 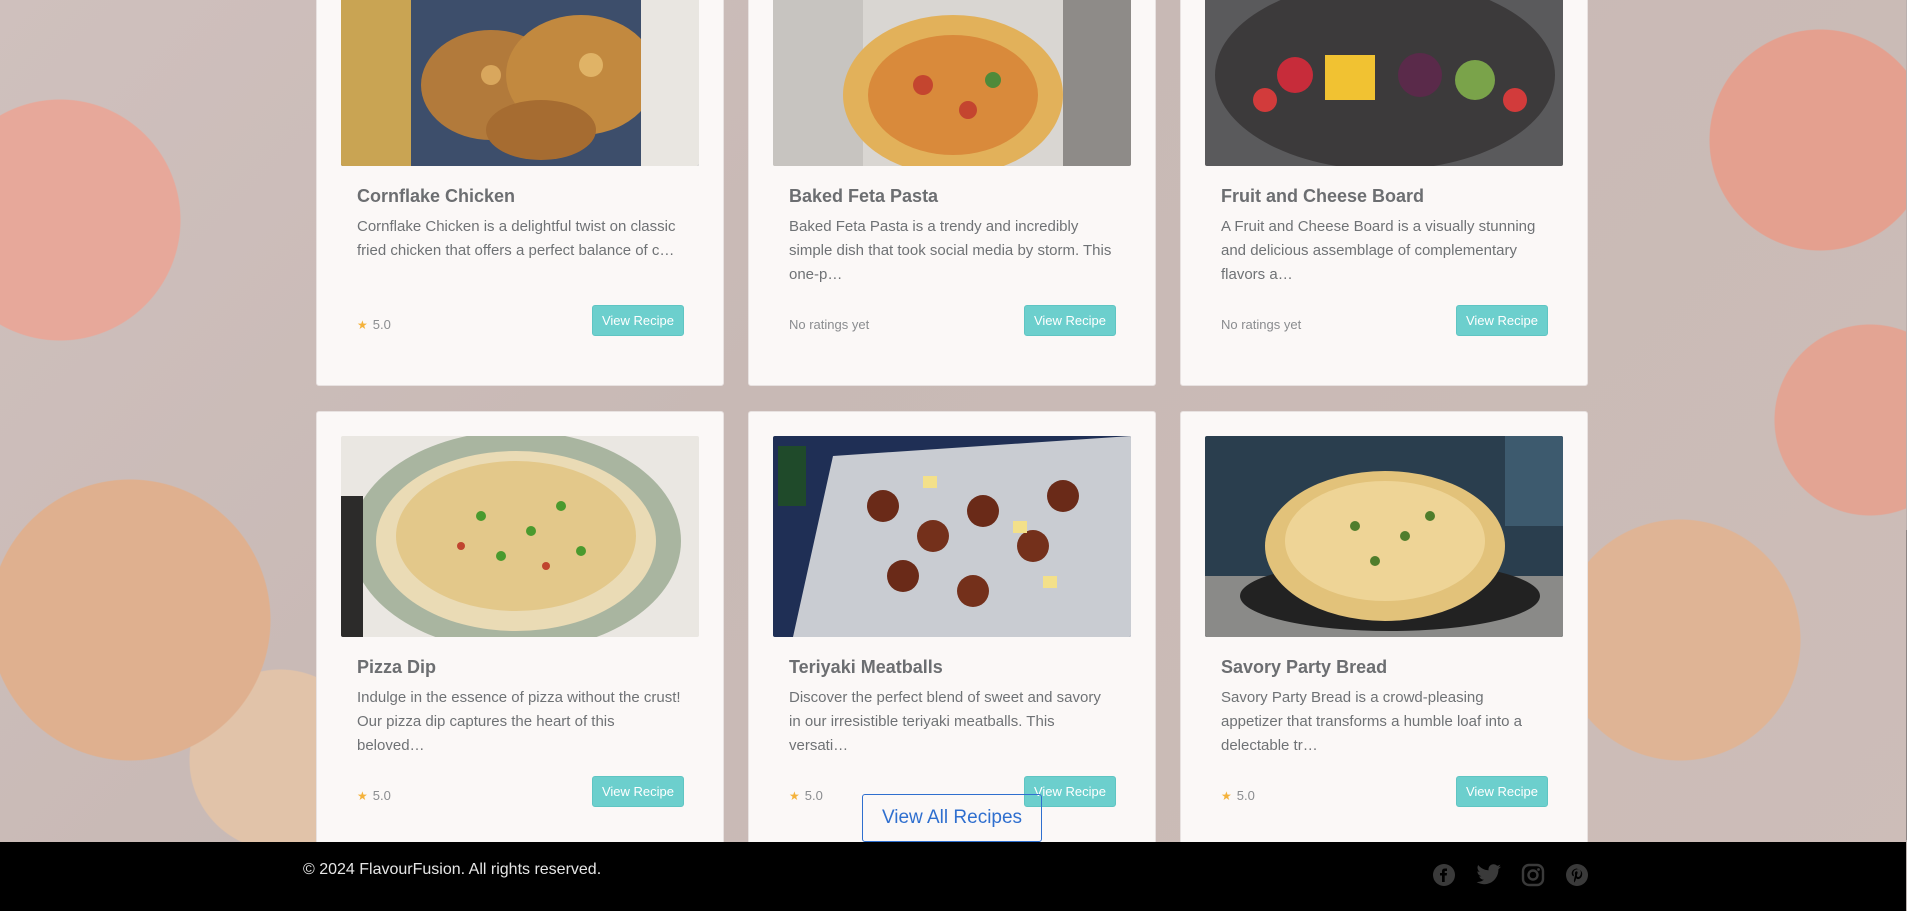 What do you see at coordinates (1304, 667) in the screenshot?
I see `recipe-title: Savory Party Bread` at bounding box center [1304, 667].